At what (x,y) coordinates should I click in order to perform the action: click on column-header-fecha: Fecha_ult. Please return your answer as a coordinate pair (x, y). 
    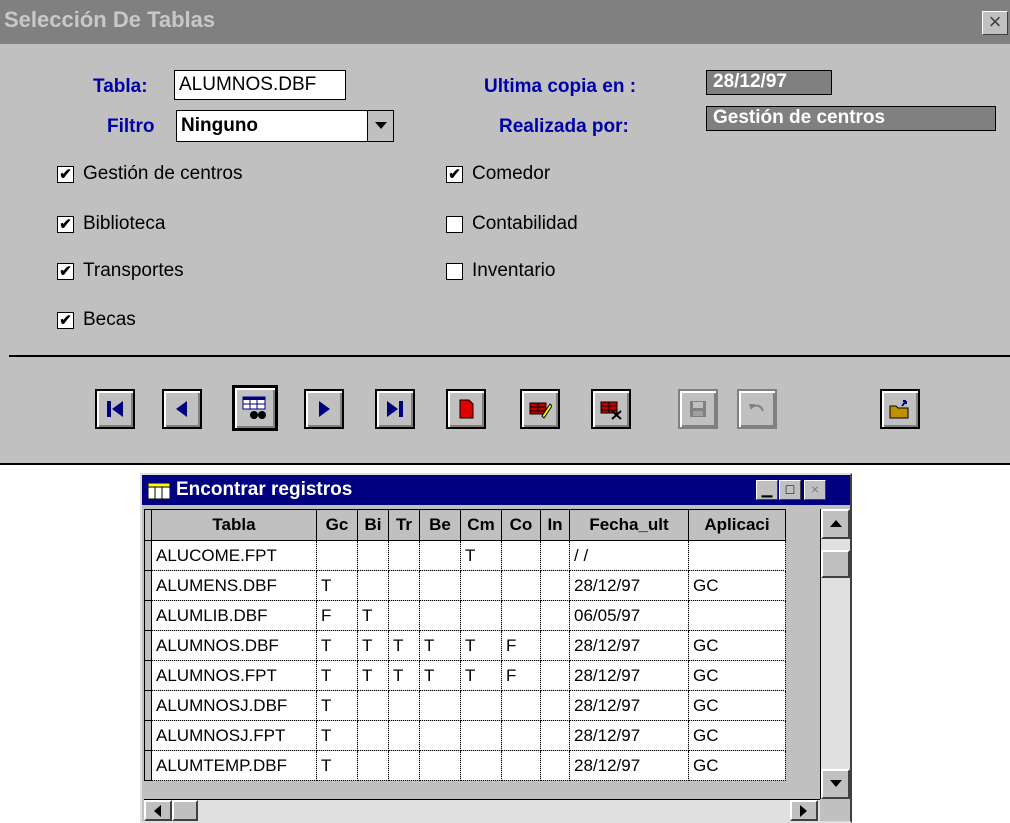
    Looking at the image, I should click on (629, 525).